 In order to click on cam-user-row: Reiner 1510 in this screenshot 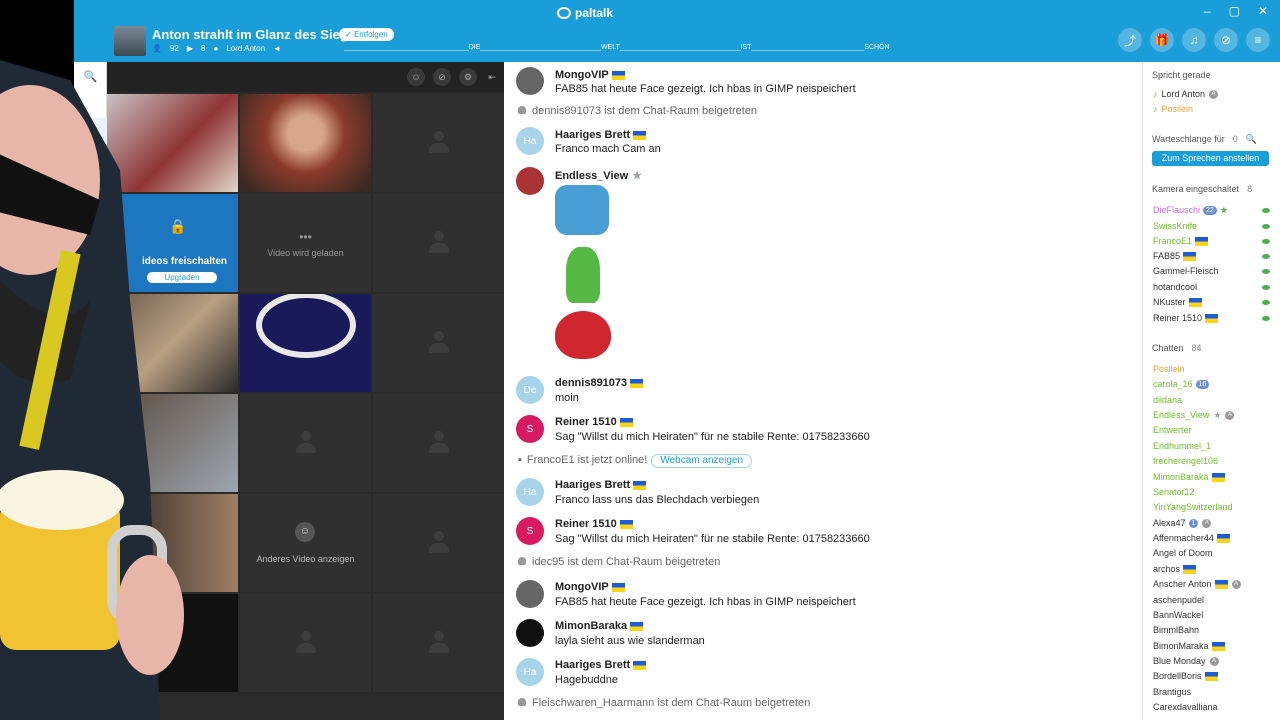, I will do `click(1212, 318)`.